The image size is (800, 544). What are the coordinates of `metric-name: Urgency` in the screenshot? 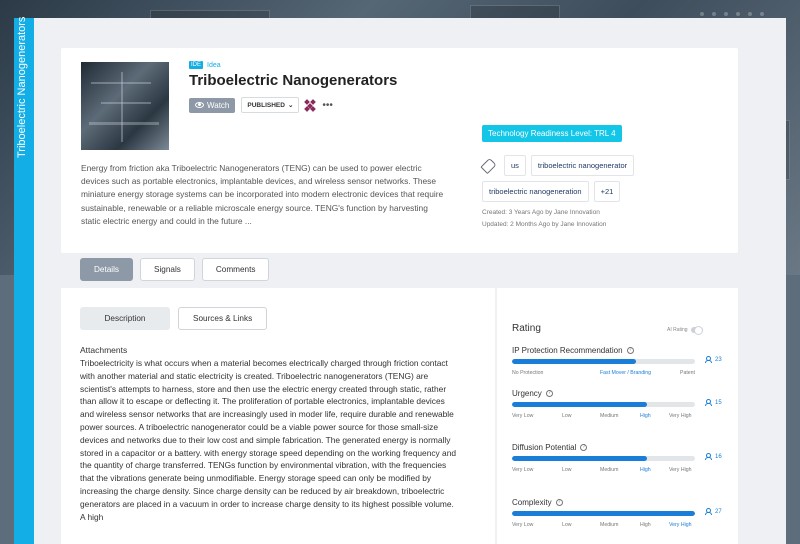 It's located at (527, 393).